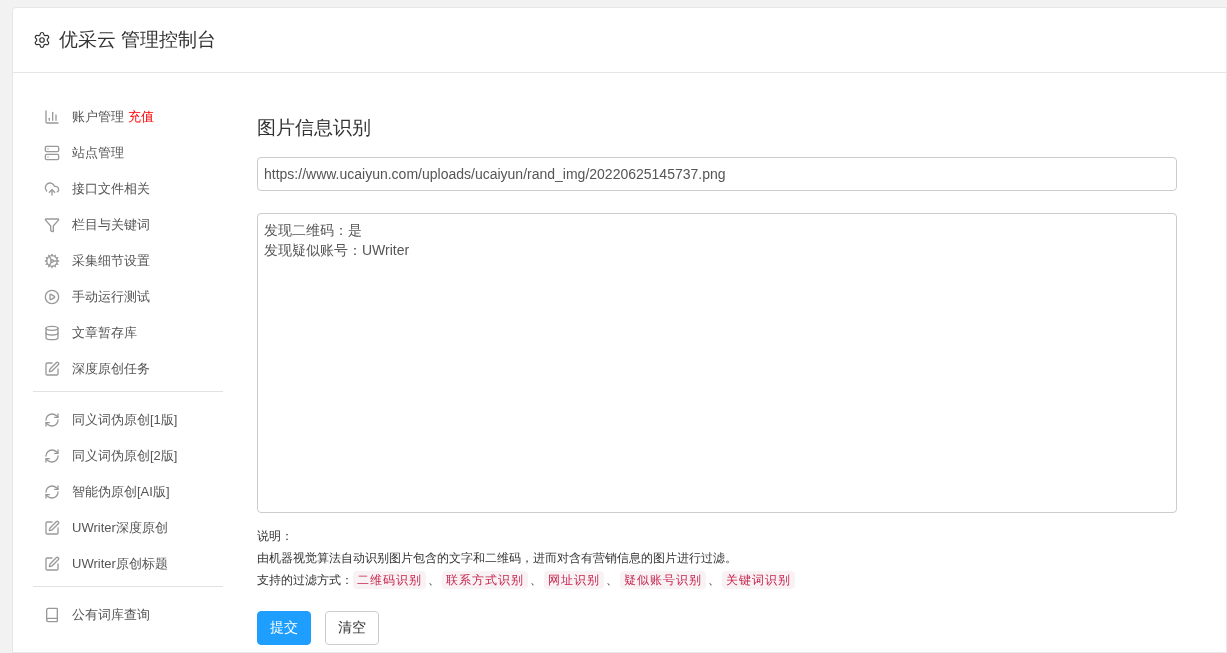 Image resolution: width=1227 pixels, height=653 pixels. Describe the element at coordinates (352, 627) in the screenshot. I see `clear-button: 清空` at that location.